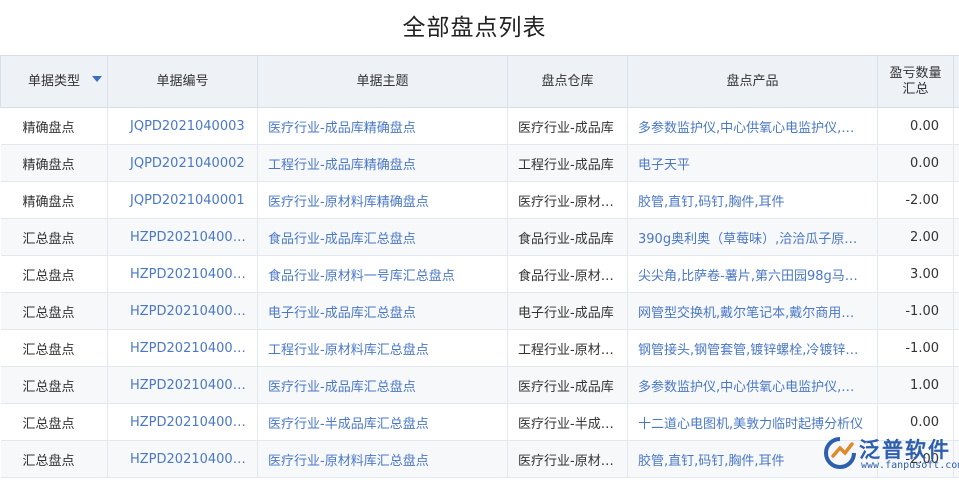  Describe the element at coordinates (910, 465) in the screenshot. I see `brand-url: www.fanpusoft.com` at that location.